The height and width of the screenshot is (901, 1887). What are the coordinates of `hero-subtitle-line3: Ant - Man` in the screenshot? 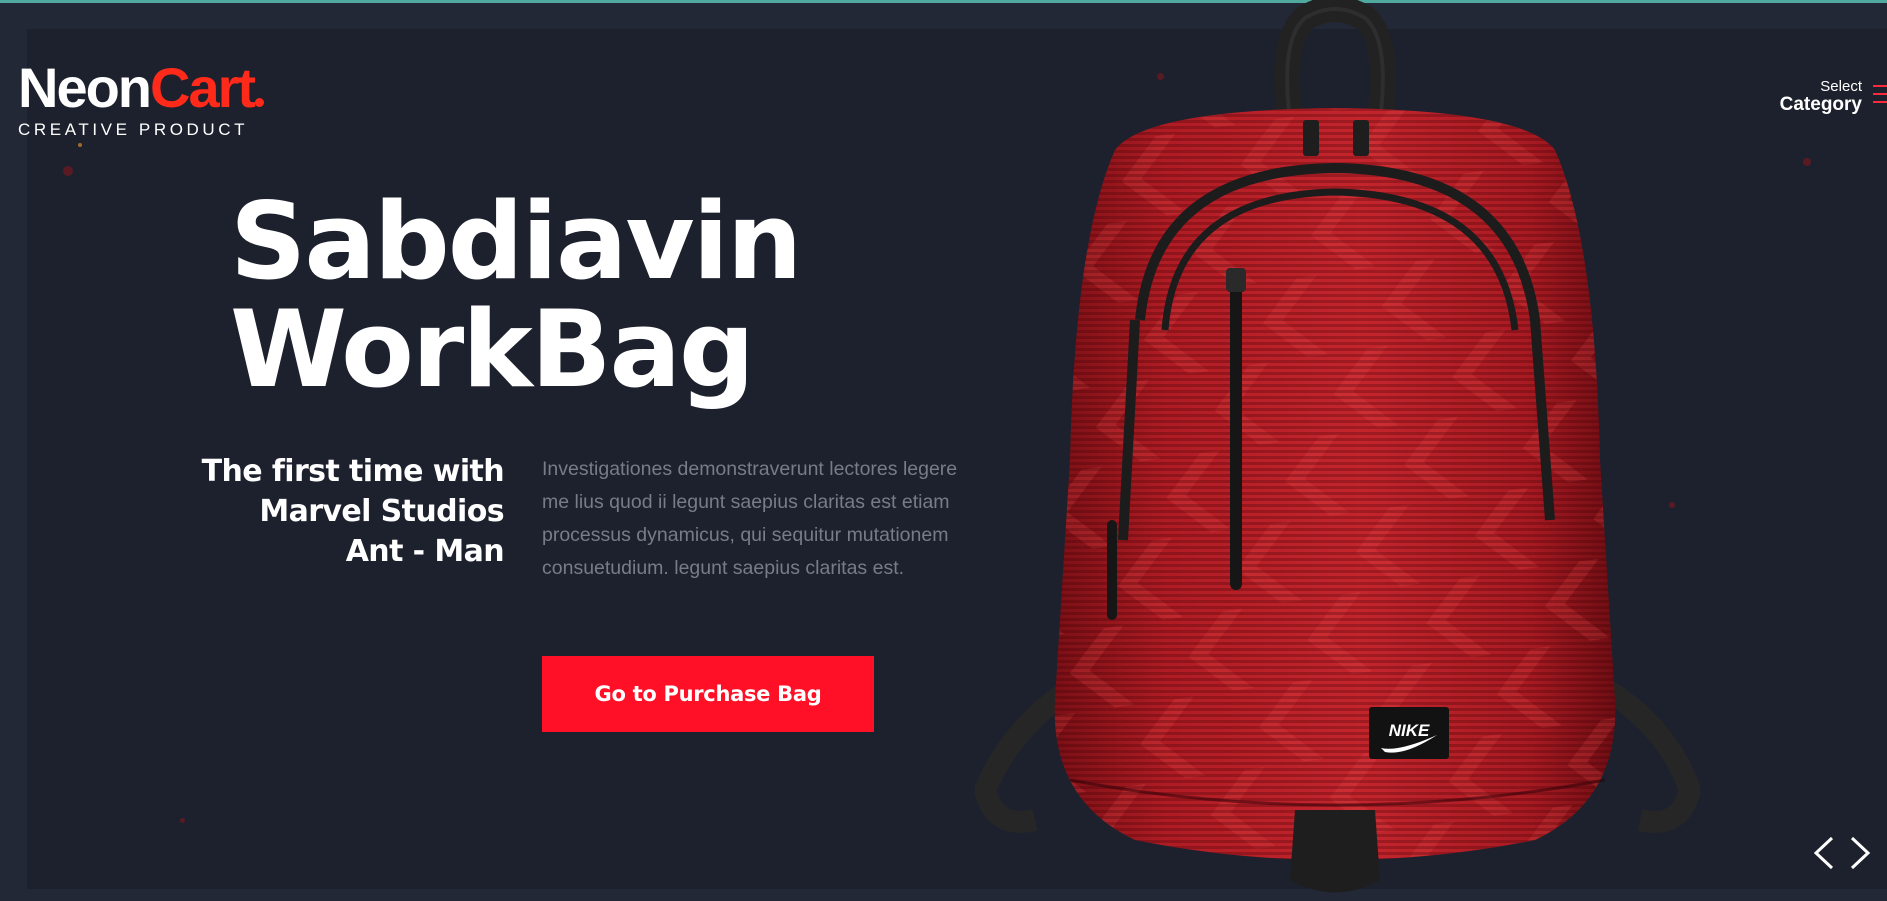 It's located at (425, 551).